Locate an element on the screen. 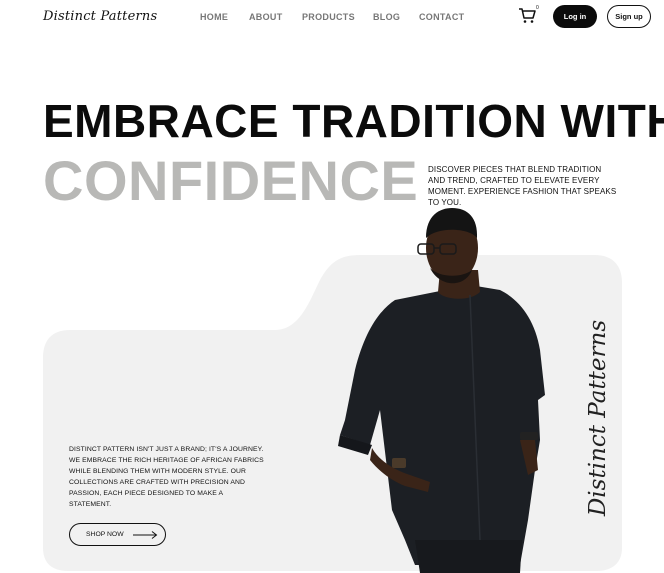 This screenshot has height=573, width=664. nav-contact: CONTACT is located at coordinates (441, 17).